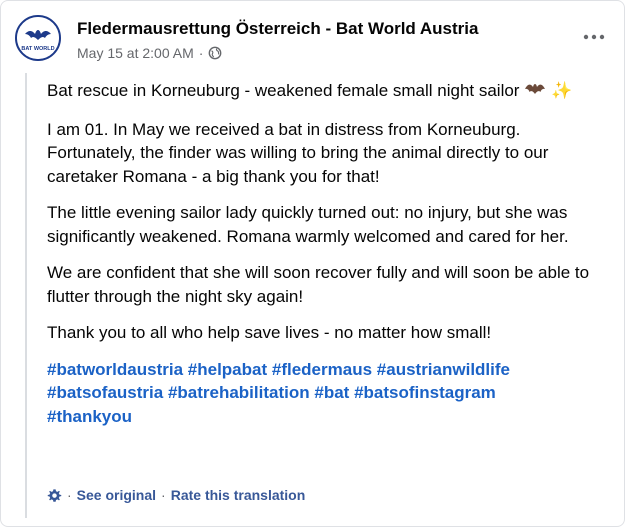  Describe the element at coordinates (26, 295) in the screenshot. I see `shared-post-border` at that location.